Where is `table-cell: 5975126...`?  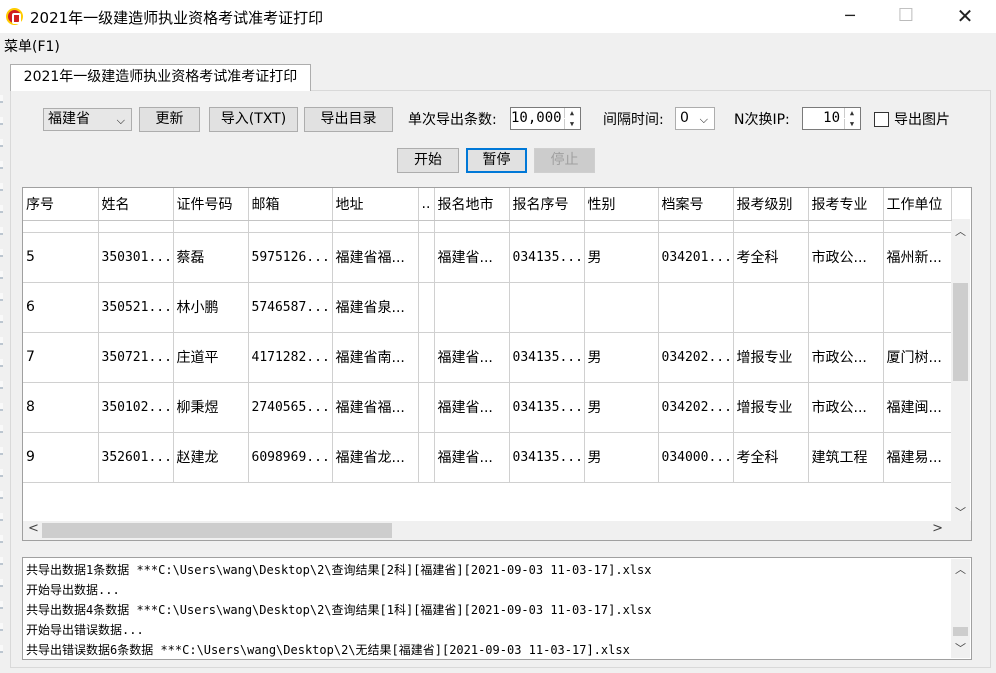 table-cell: 5975126... is located at coordinates (290, 257).